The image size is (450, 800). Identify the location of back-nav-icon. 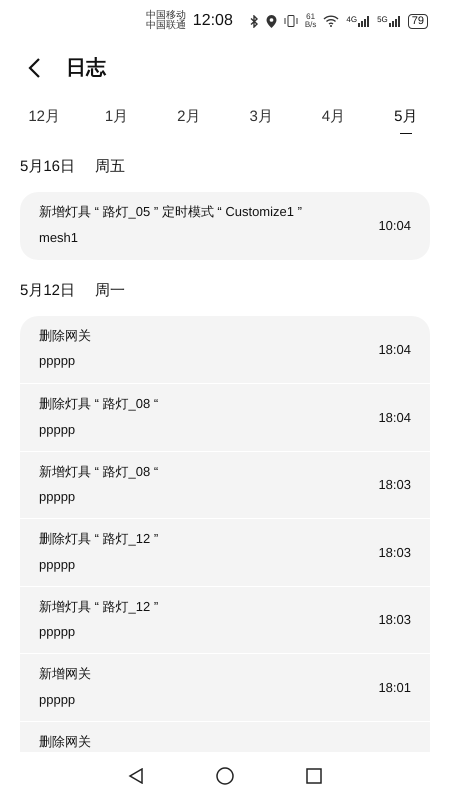
(136, 776).